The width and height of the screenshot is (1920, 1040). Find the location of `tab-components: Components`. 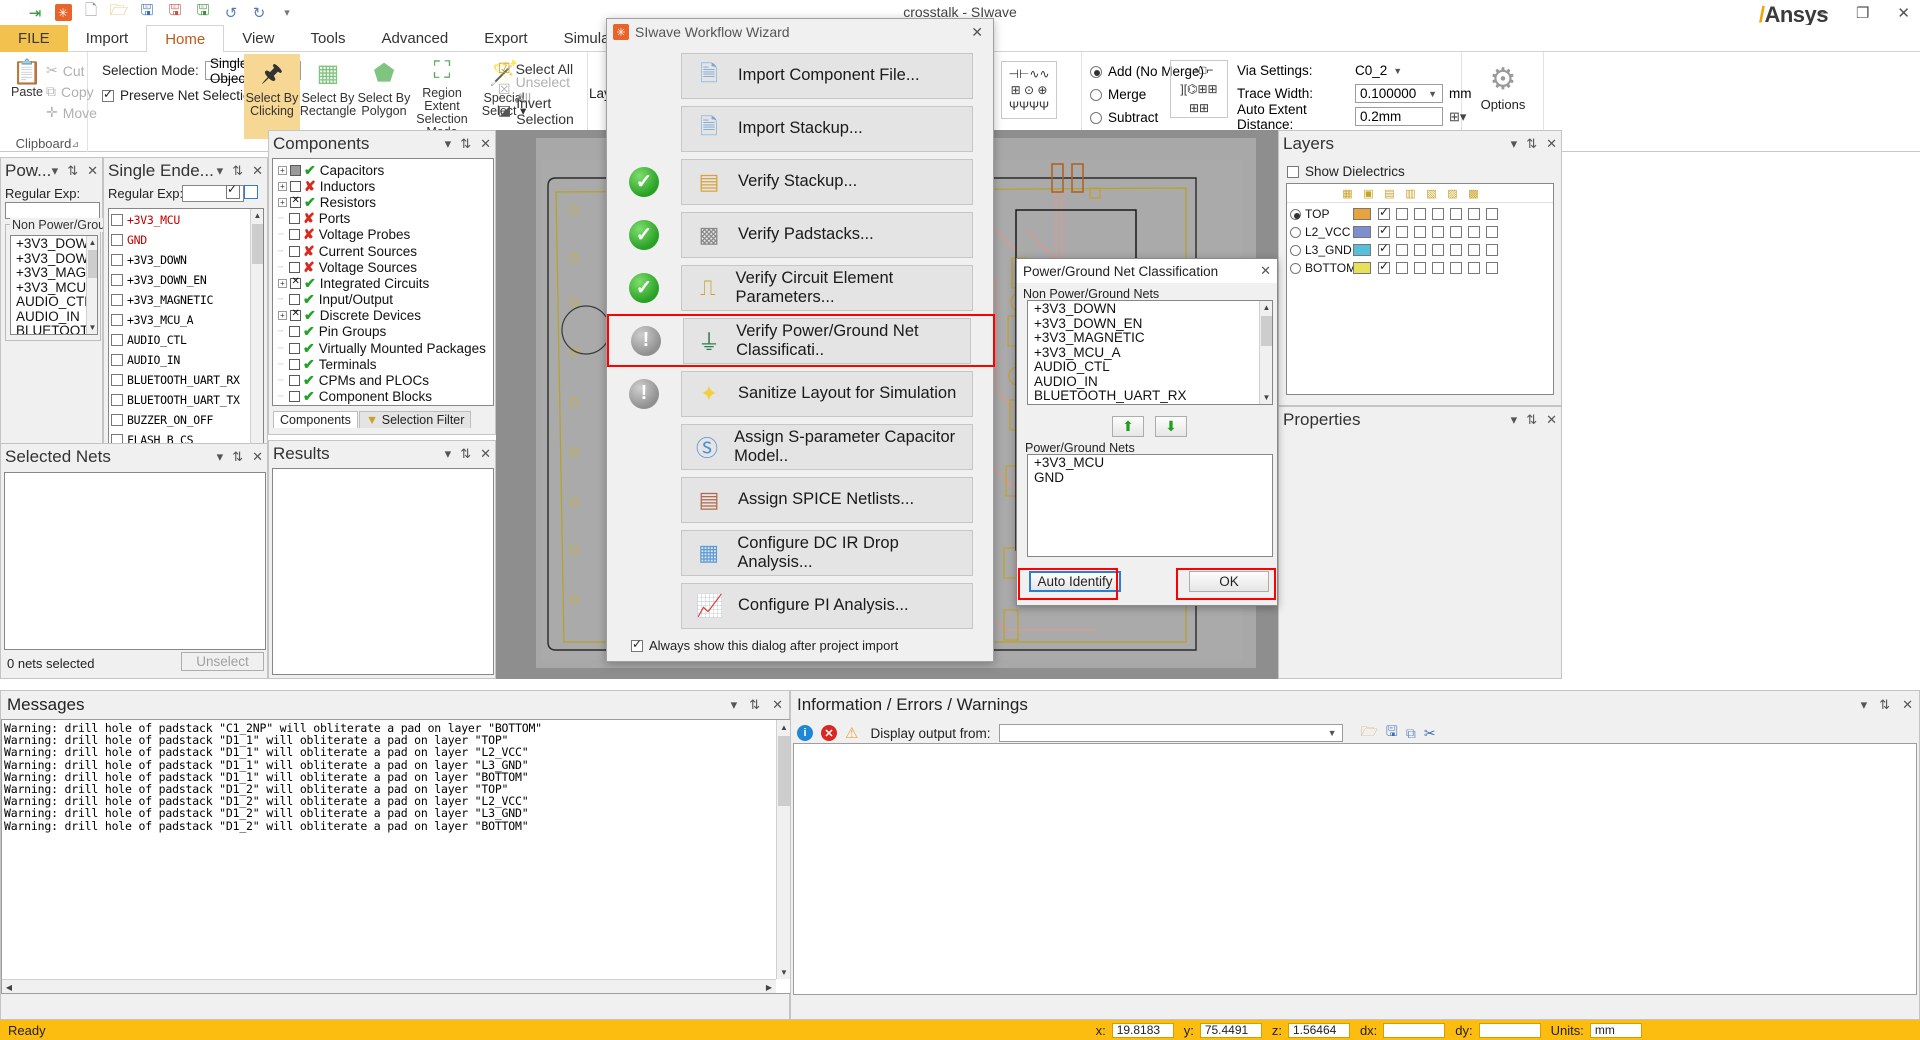

tab-components: Components is located at coordinates (315, 419).